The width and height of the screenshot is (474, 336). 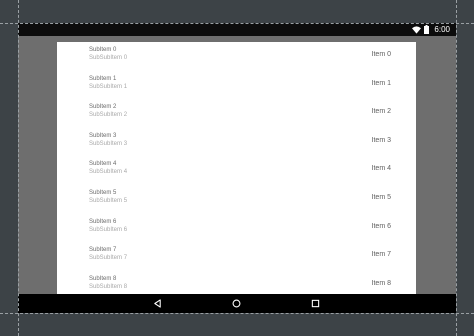 I want to click on list-item-subtitle: SubSubItem 5, so click(x=108, y=201).